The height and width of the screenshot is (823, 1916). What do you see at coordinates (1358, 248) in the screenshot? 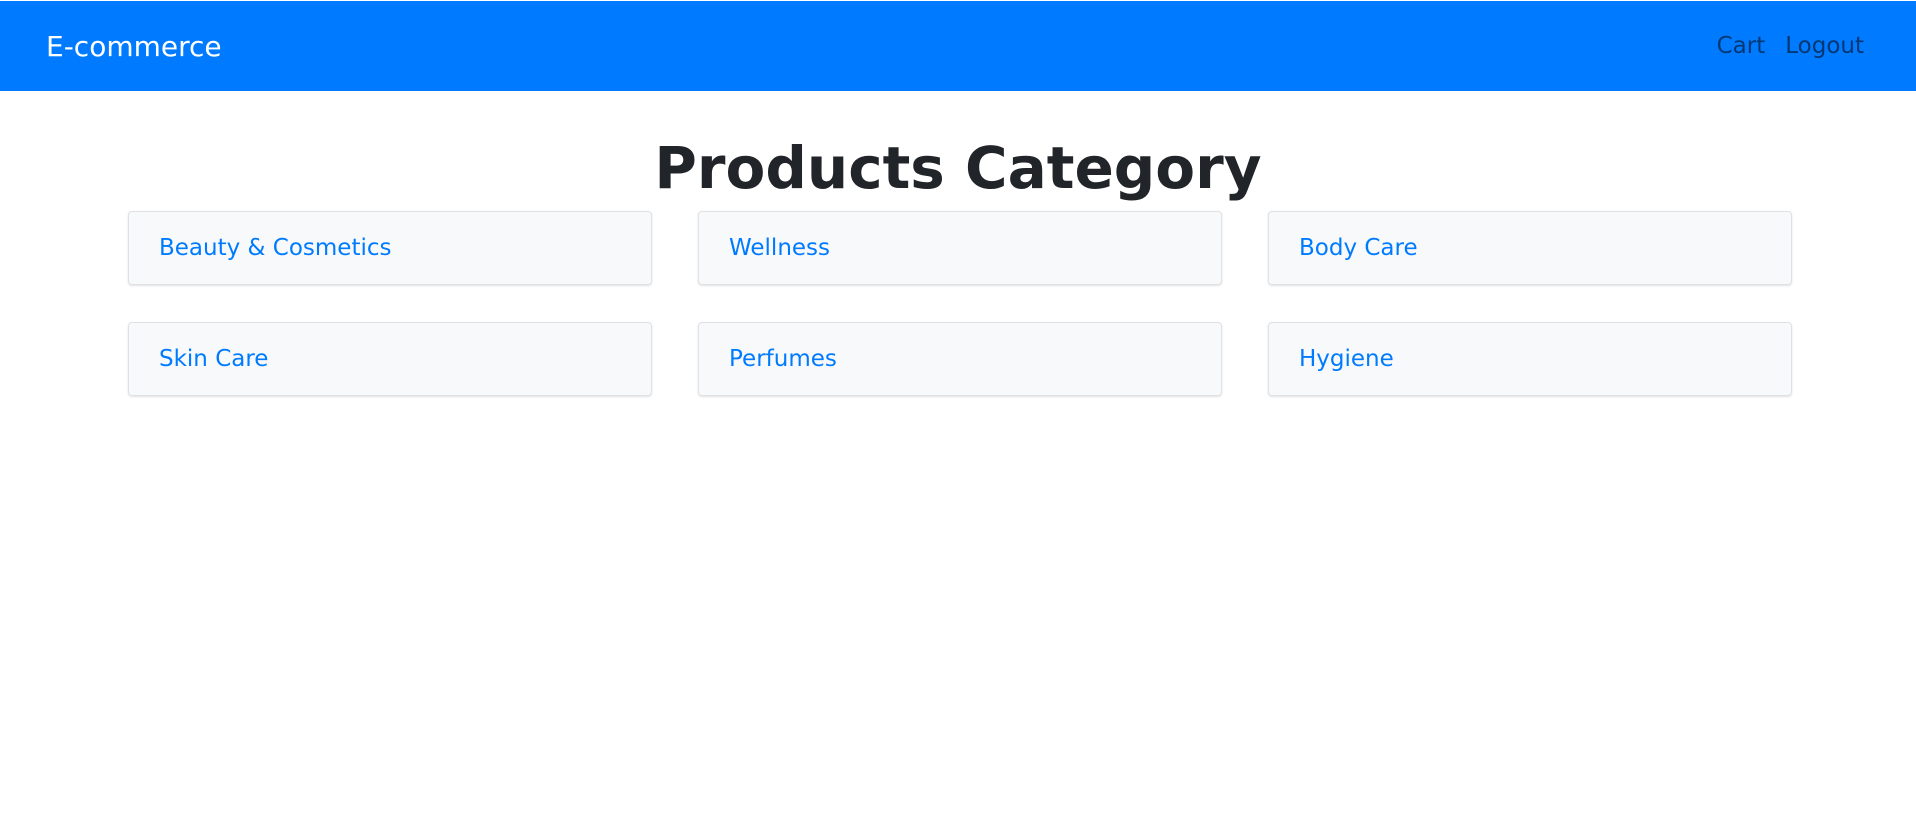
I see `category-link: Body Care` at bounding box center [1358, 248].